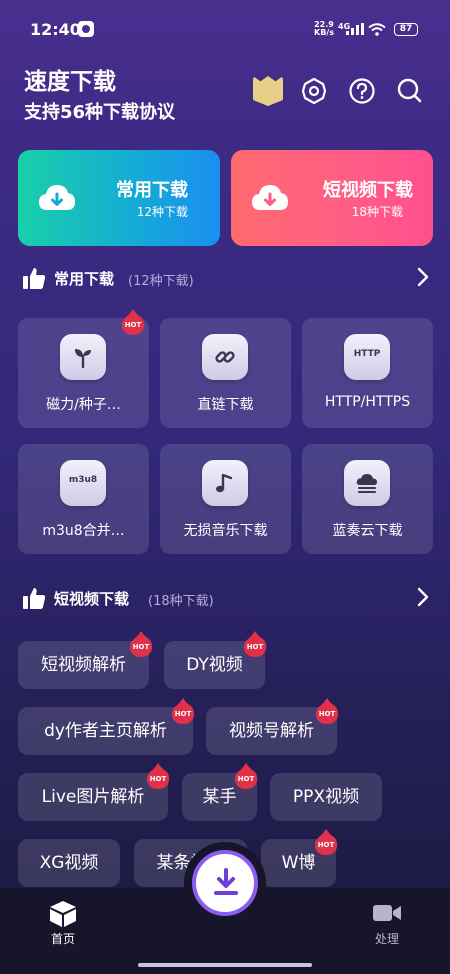 This screenshot has width=450, height=974. Describe the element at coordinates (86, 29) in the screenshot. I see `notification-app-icon` at that location.